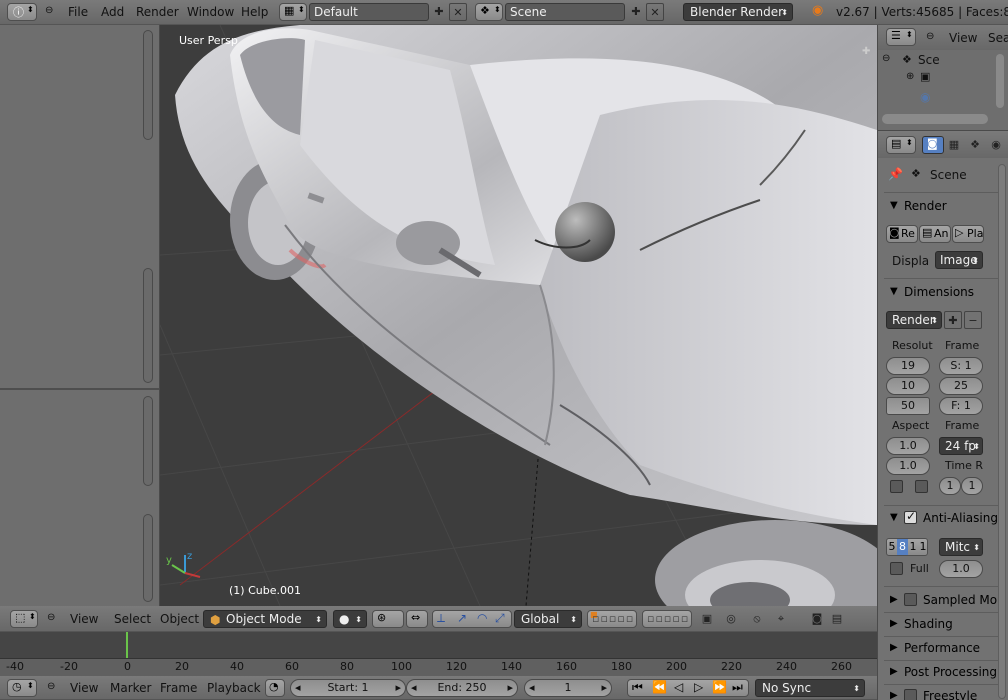 This screenshot has width=1008, height=700. I want to click on menu-select: Select, so click(132, 619).